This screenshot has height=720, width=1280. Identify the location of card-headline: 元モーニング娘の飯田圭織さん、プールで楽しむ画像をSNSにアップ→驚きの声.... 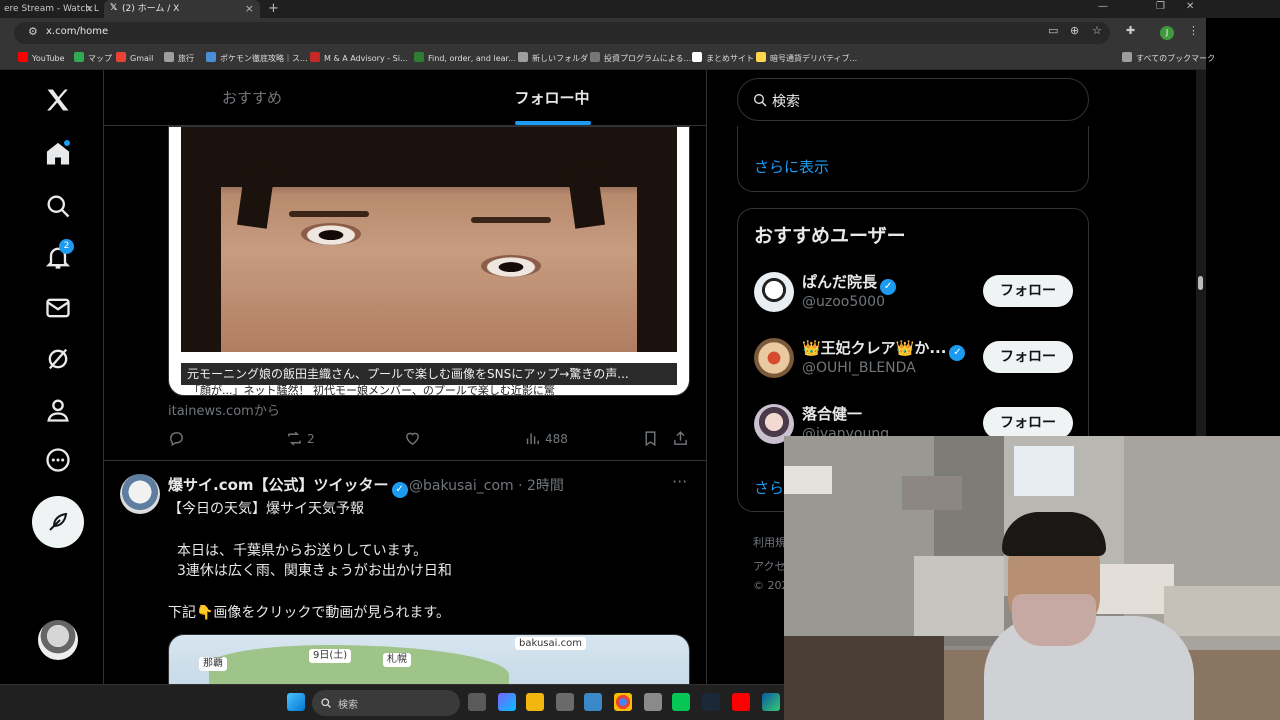
(429, 374).